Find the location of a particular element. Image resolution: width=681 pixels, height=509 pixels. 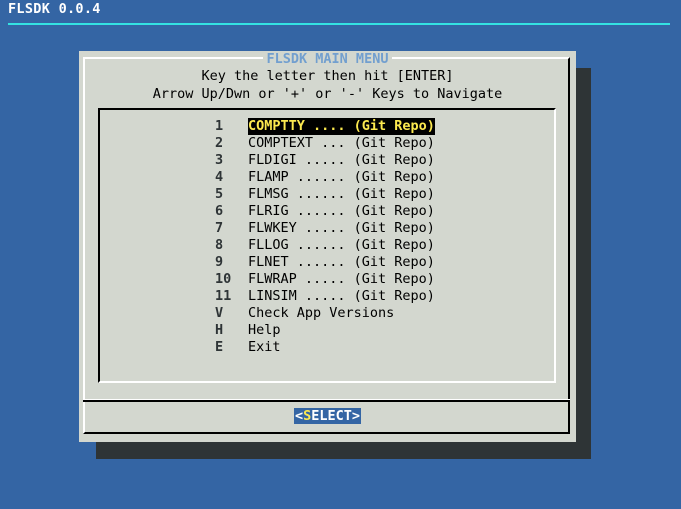

menu-item-tag: V is located at coordinates (219, 313).